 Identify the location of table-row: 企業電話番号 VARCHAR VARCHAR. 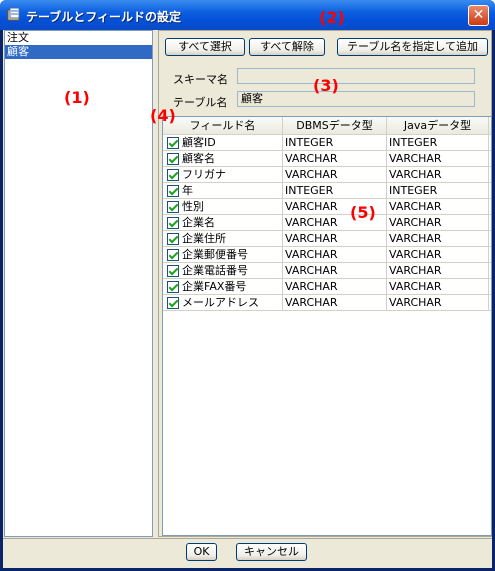
(327, 271).